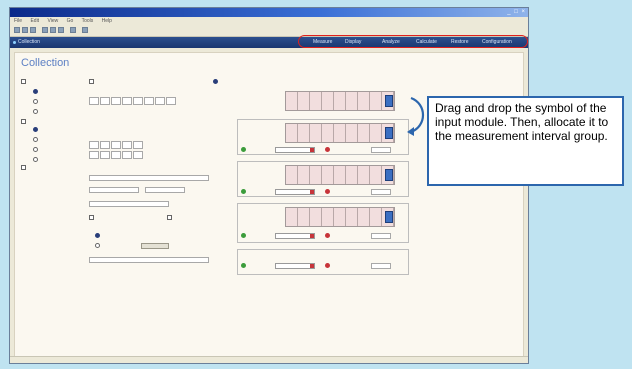 This screenshot has height=369, width=632. I want to click on highlight-oval, so click(413, 41).